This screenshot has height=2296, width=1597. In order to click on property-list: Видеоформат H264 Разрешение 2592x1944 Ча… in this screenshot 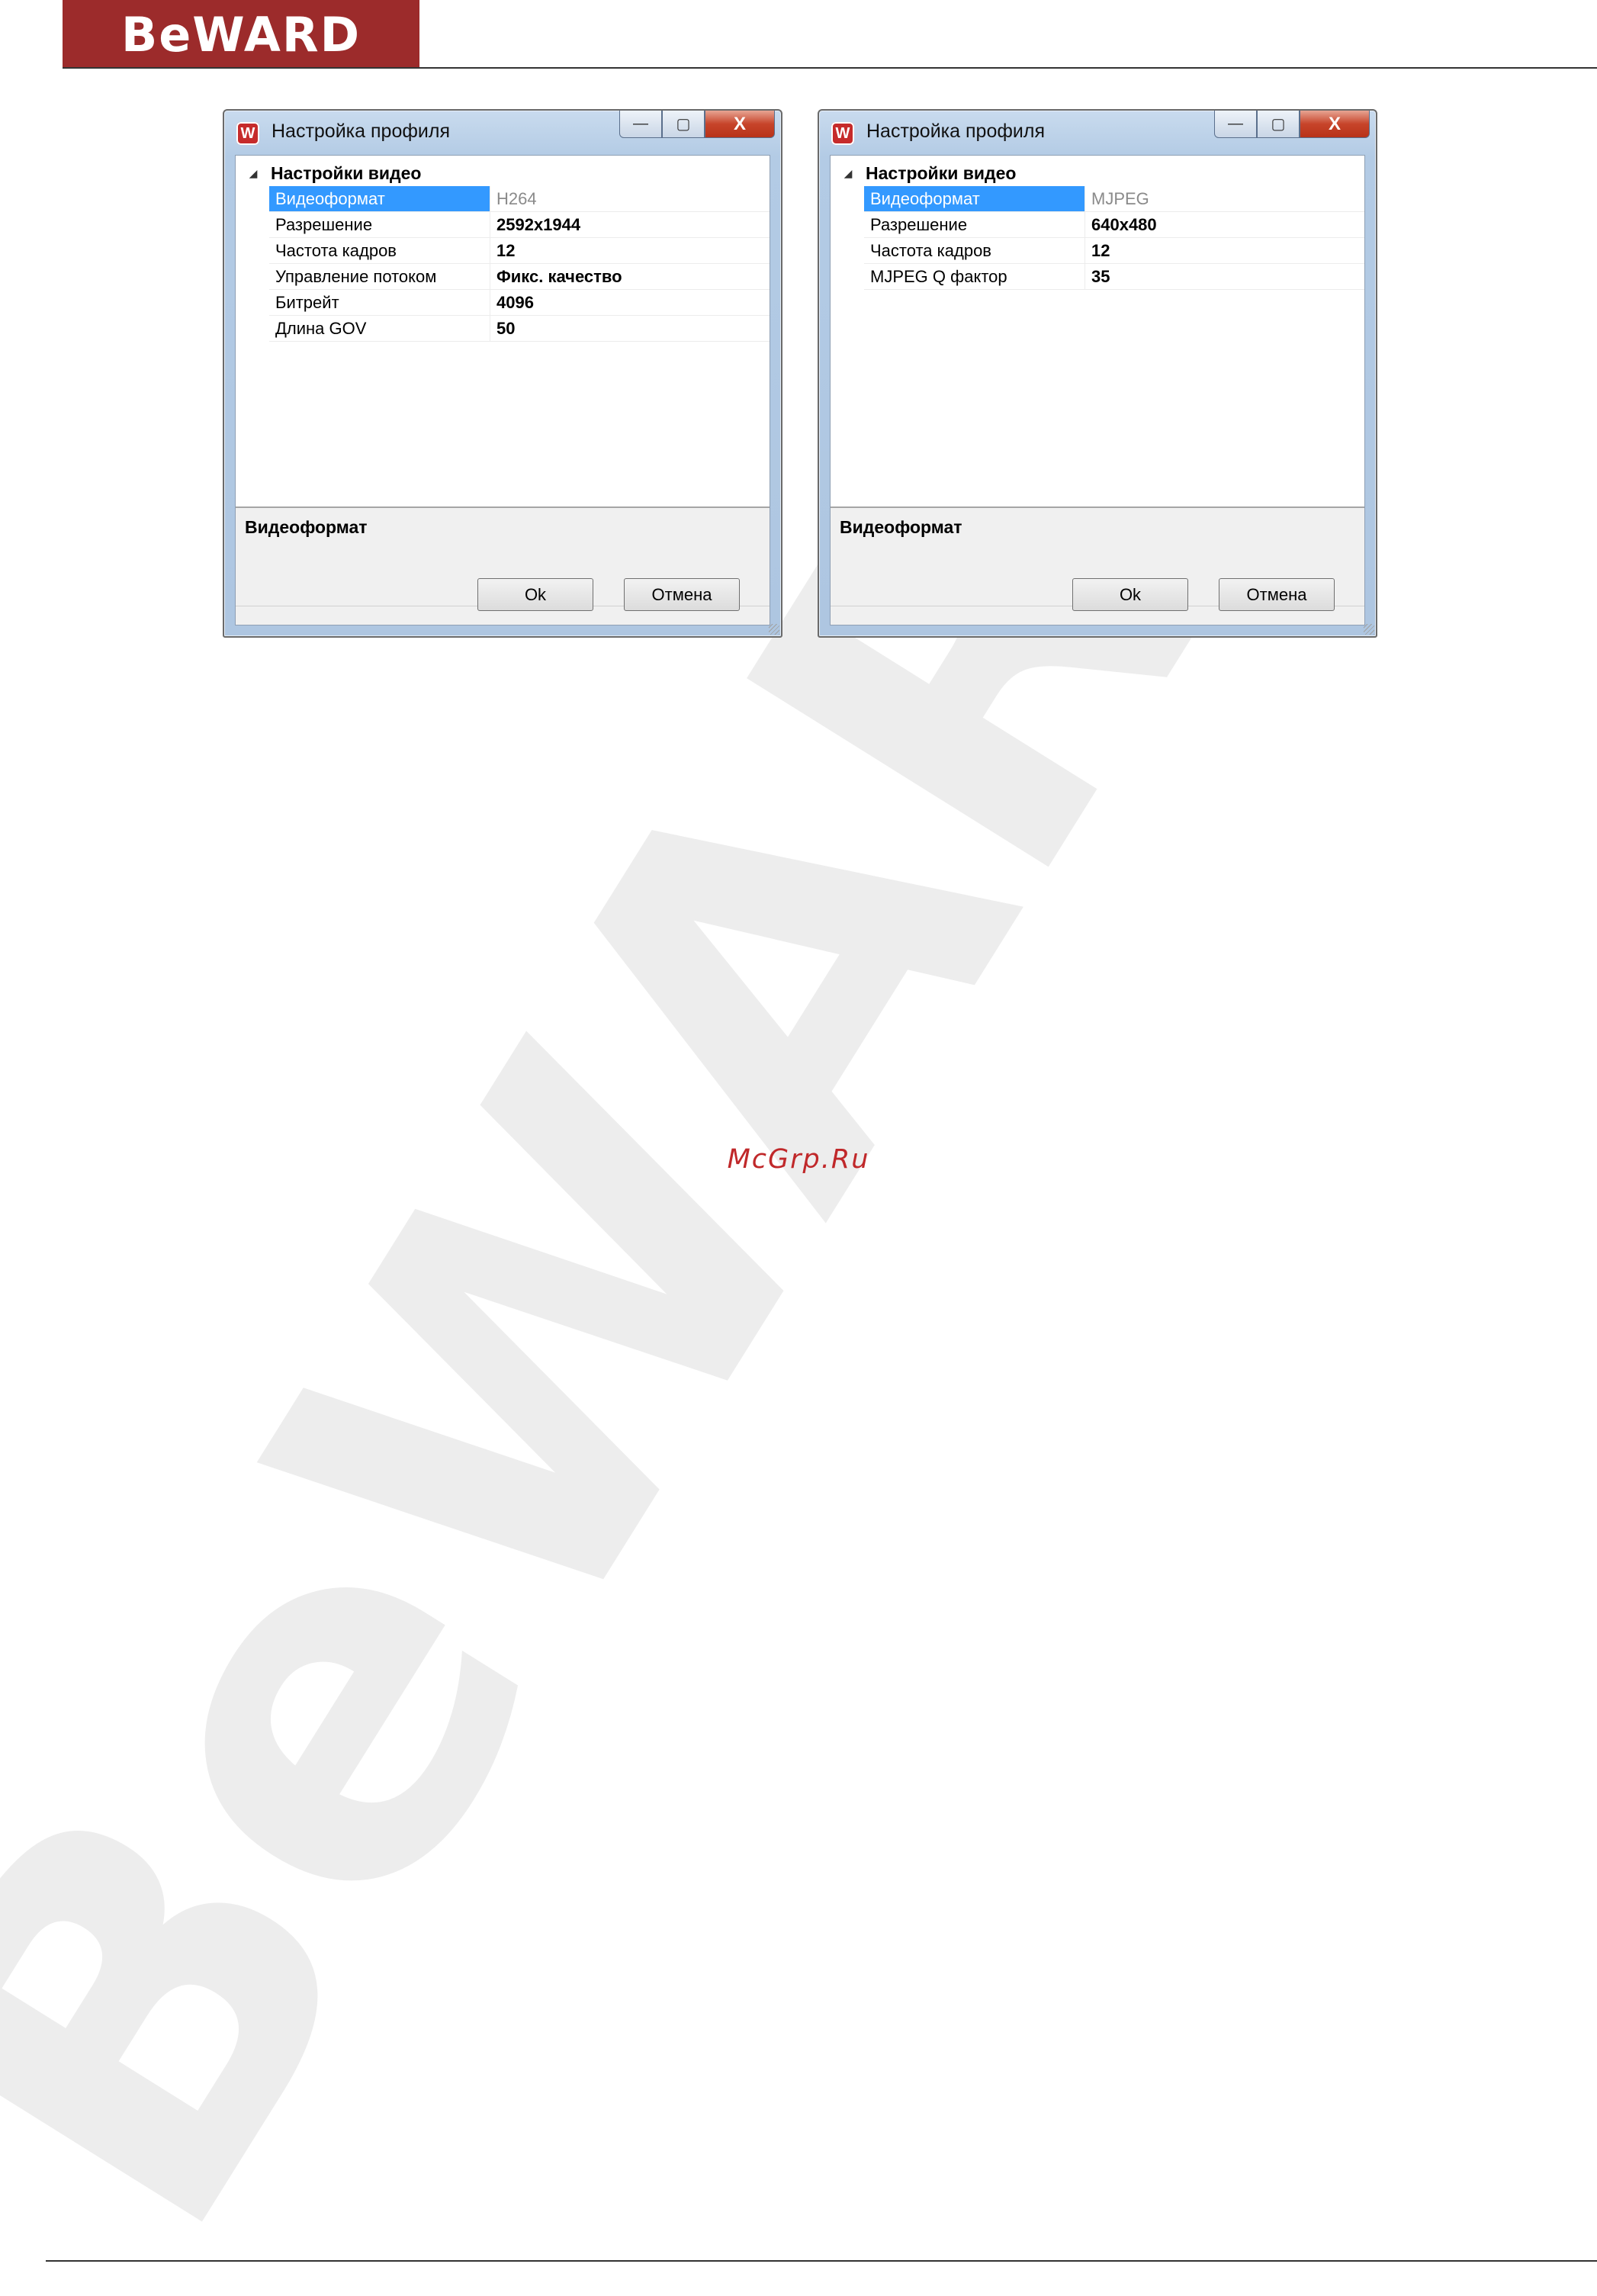, I will do `click(519, 264)`.